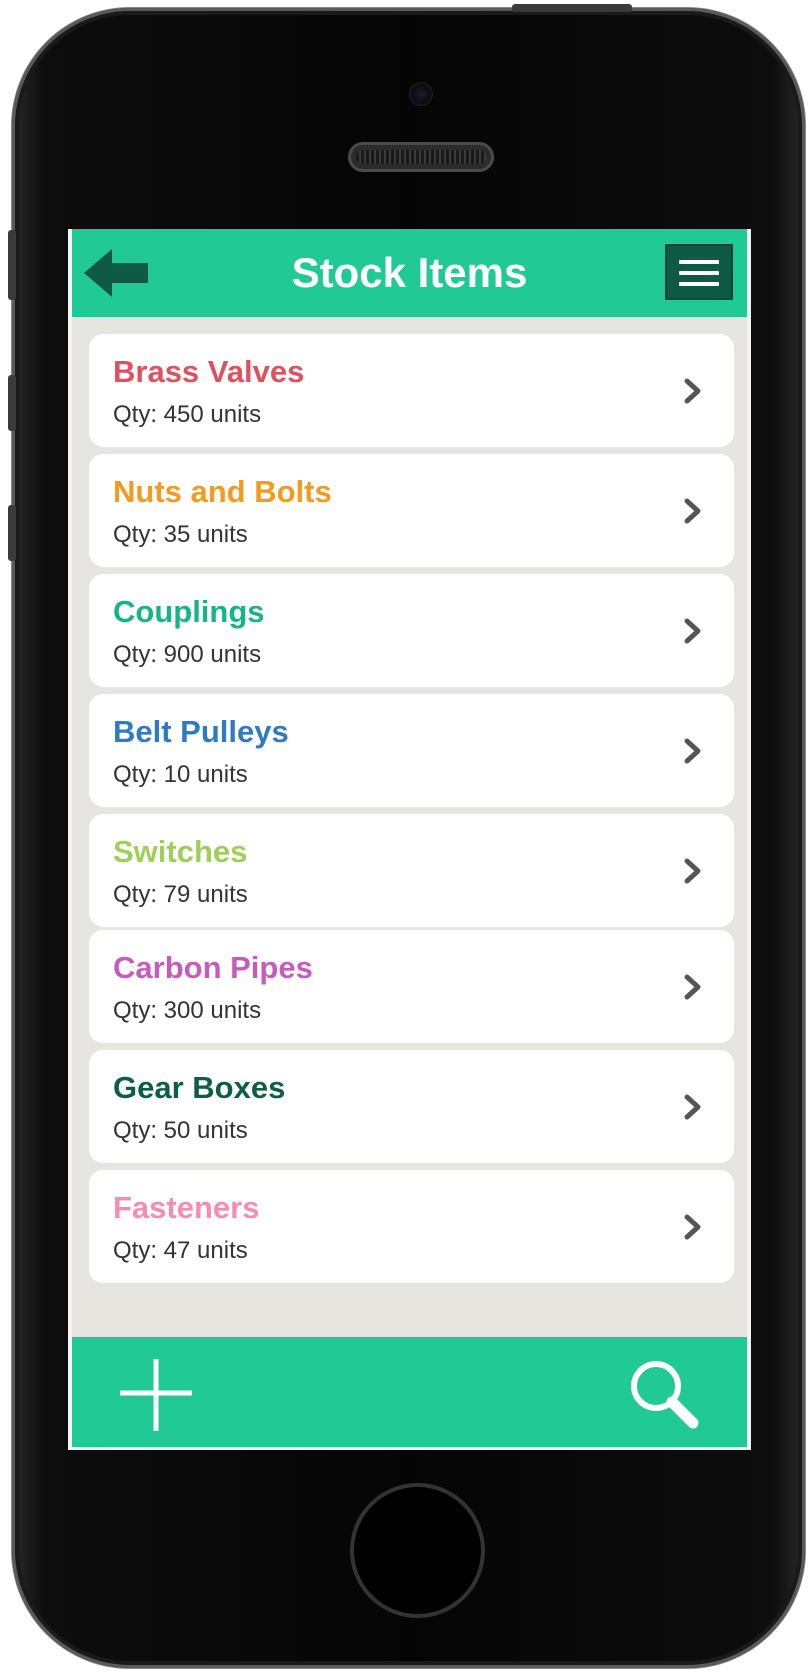 This screenshot has width=810, height=1673. What do you see at coordinates (411, 986) in the screenshot?
I see `list-item: Carbon Pipes Qty: 300 units` at bounding box center [411, 986].